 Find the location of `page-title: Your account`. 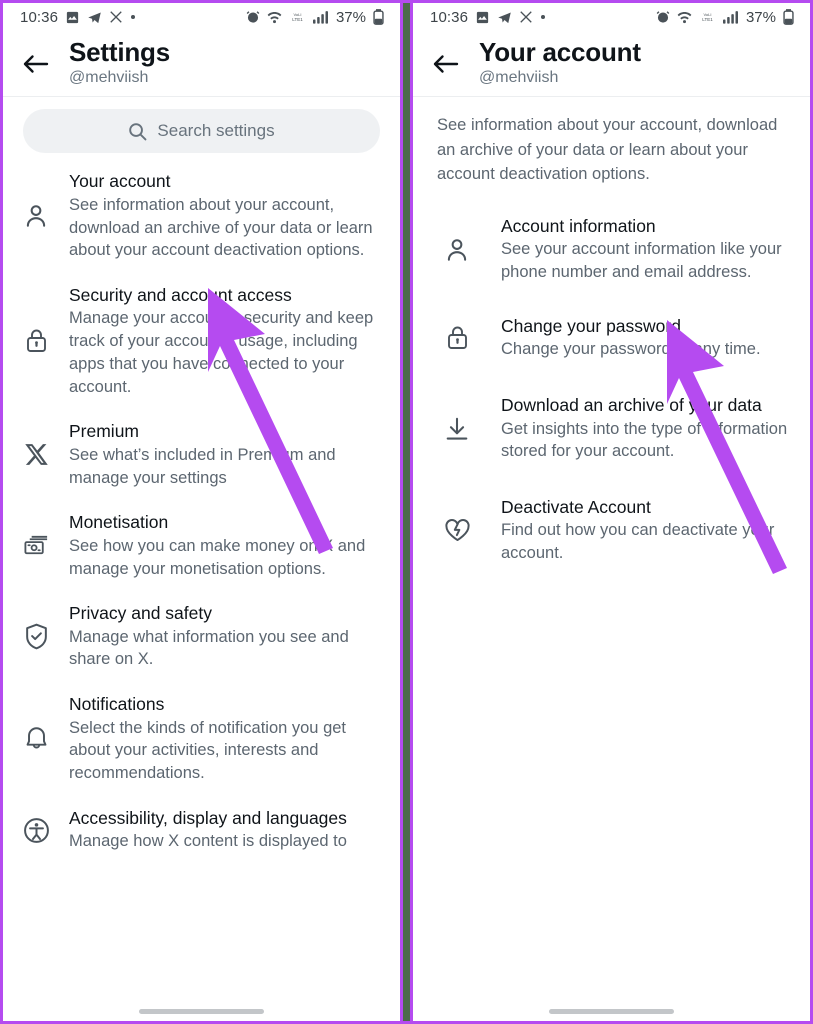

page-title: Your account is located at coordinates (560, 52).